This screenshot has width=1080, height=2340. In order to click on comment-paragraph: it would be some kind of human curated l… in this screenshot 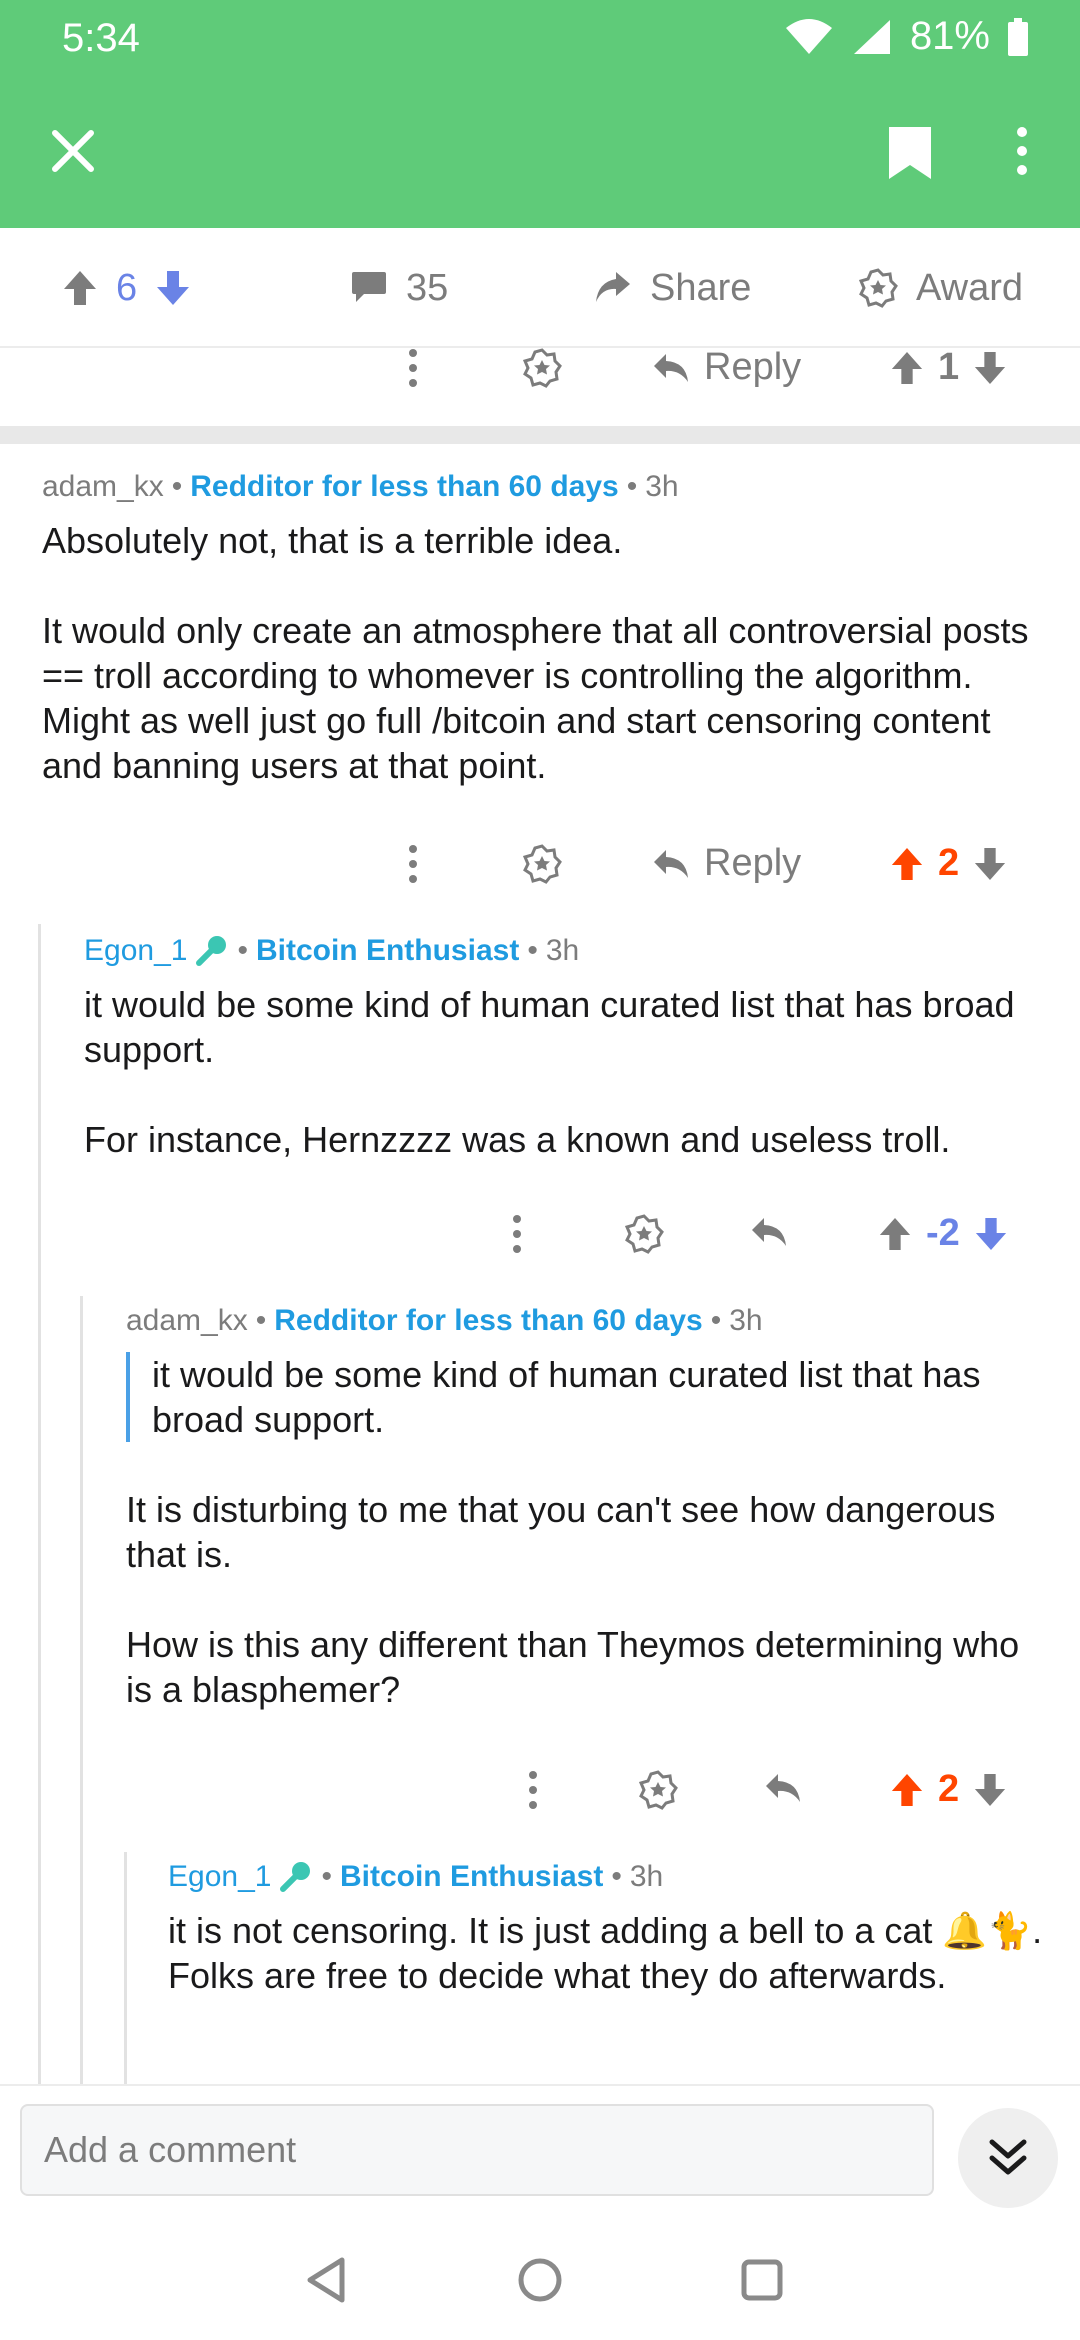, I will do `click(549, 1027)`.